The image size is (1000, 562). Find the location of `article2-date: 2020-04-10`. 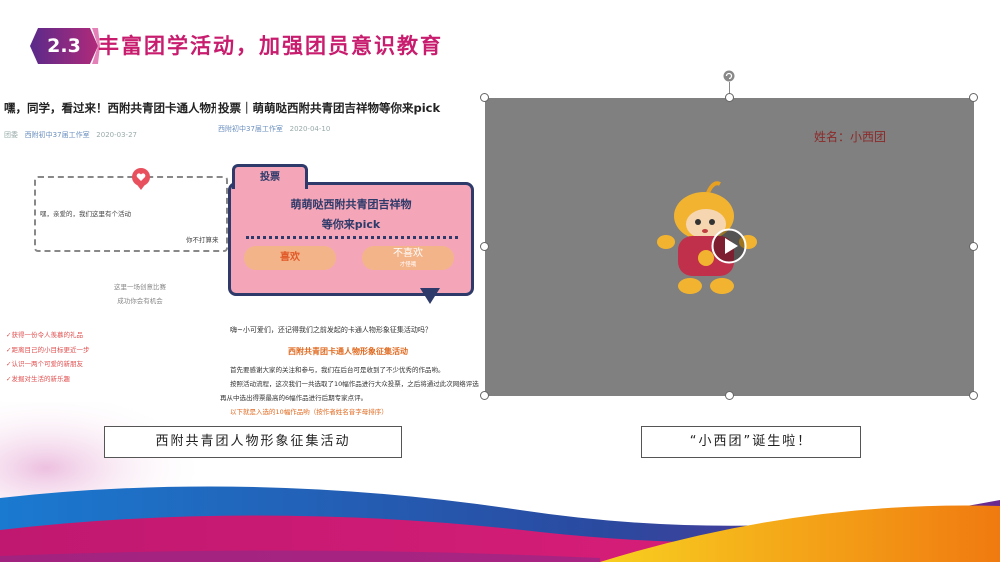

article2-date: 2020-04-10 is located at coordinates (310, 129).